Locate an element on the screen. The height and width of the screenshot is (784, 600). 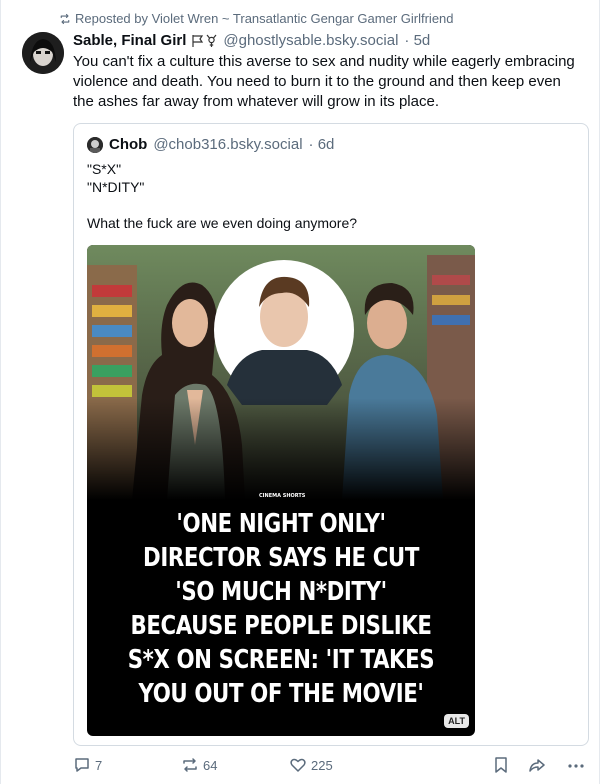
bookmark-icon is located at coordinates (501, 765).